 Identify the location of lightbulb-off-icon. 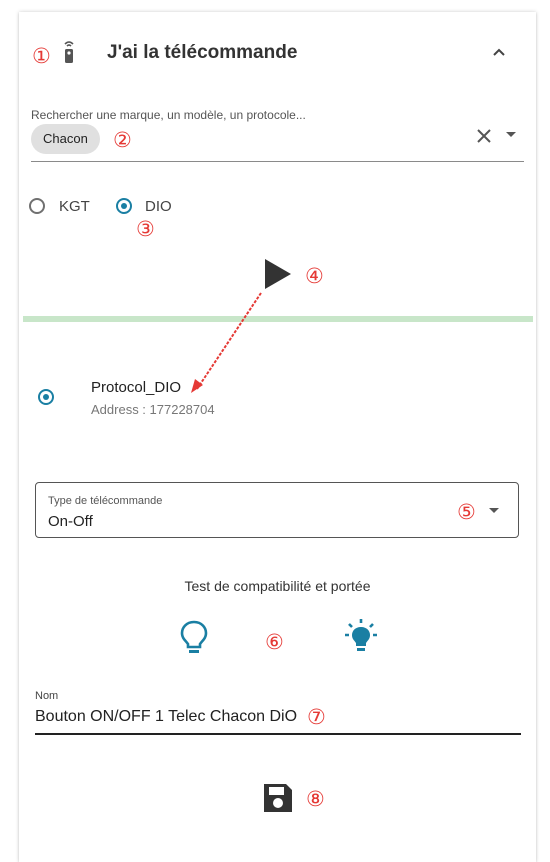
(194, 638).